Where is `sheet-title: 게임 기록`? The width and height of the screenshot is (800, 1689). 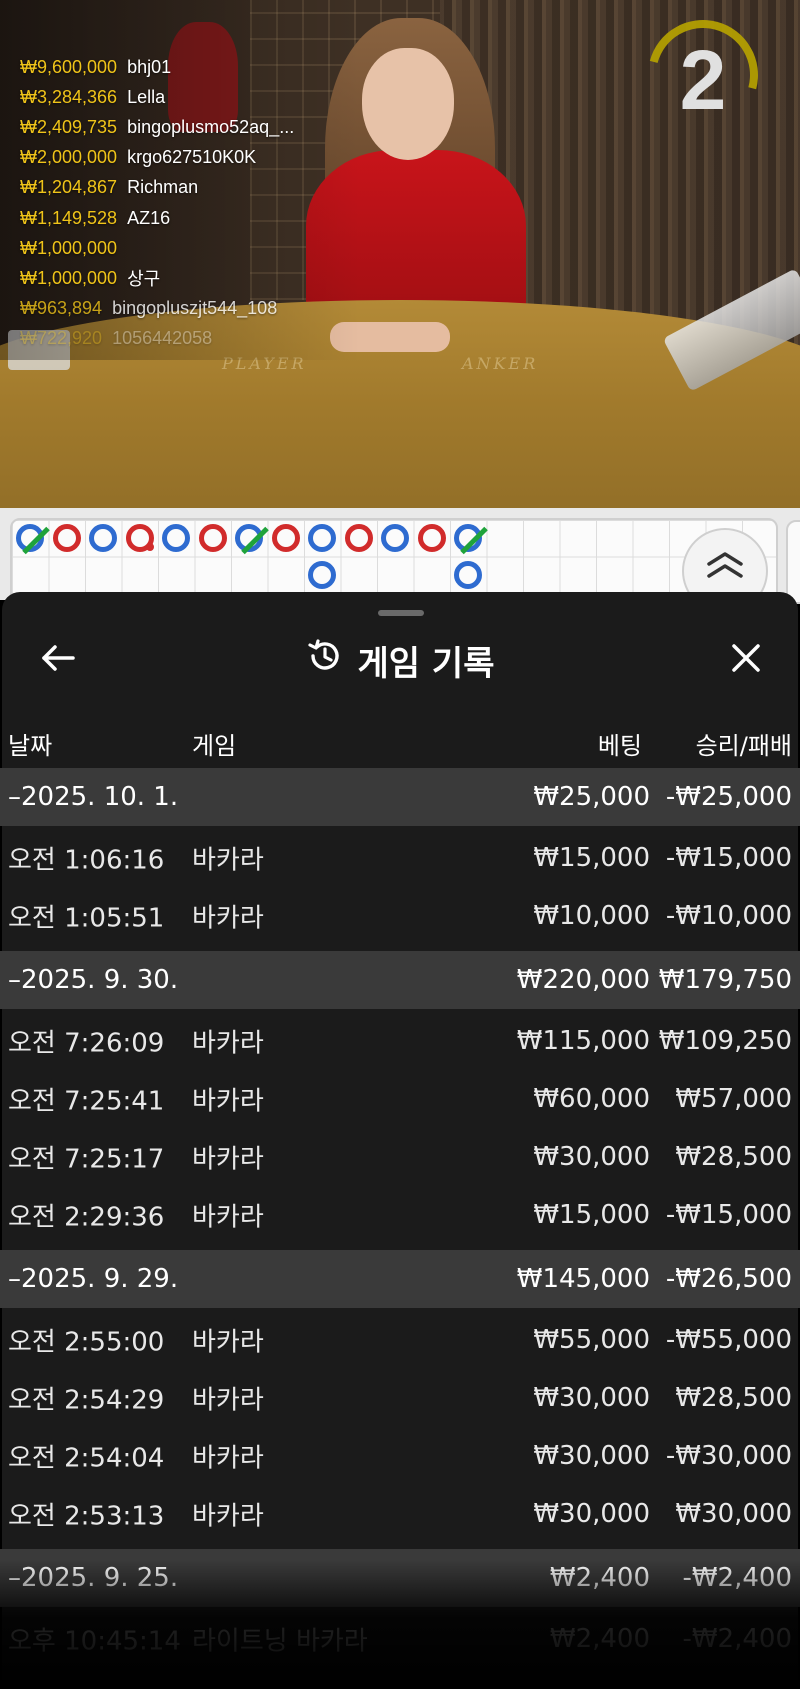 sheet-title: 게임 기록 is located at coordinates (400, 660).